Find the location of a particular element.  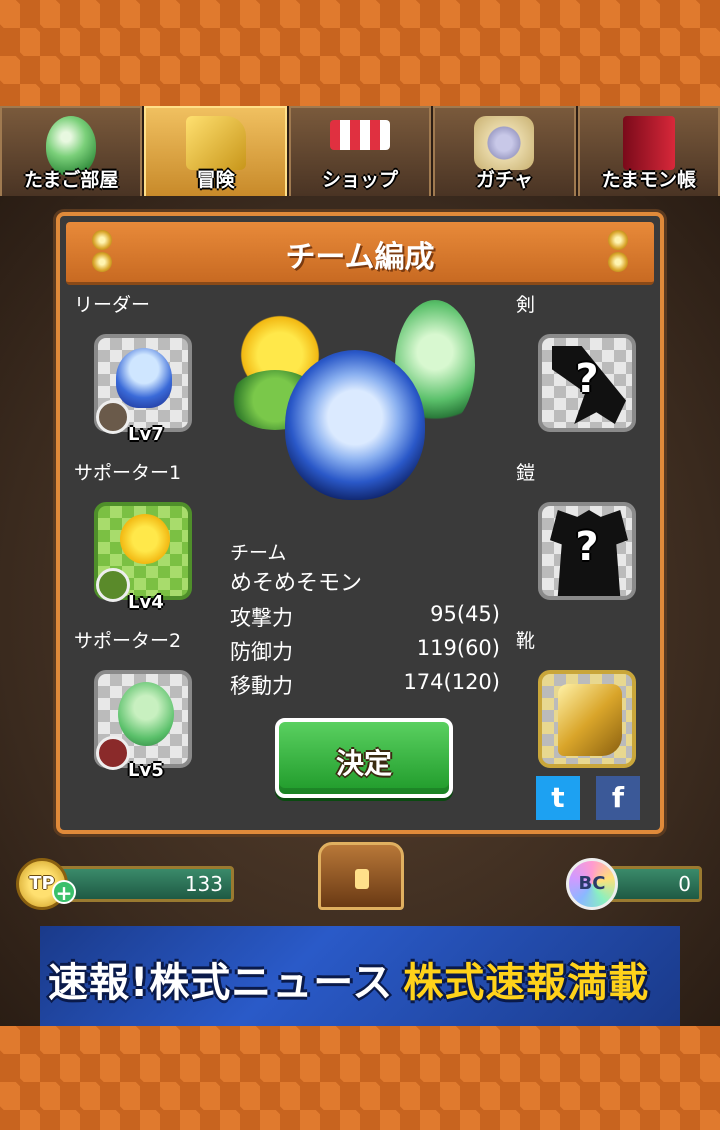

tab-label: ガチャ is located at coordinates (504, 180).